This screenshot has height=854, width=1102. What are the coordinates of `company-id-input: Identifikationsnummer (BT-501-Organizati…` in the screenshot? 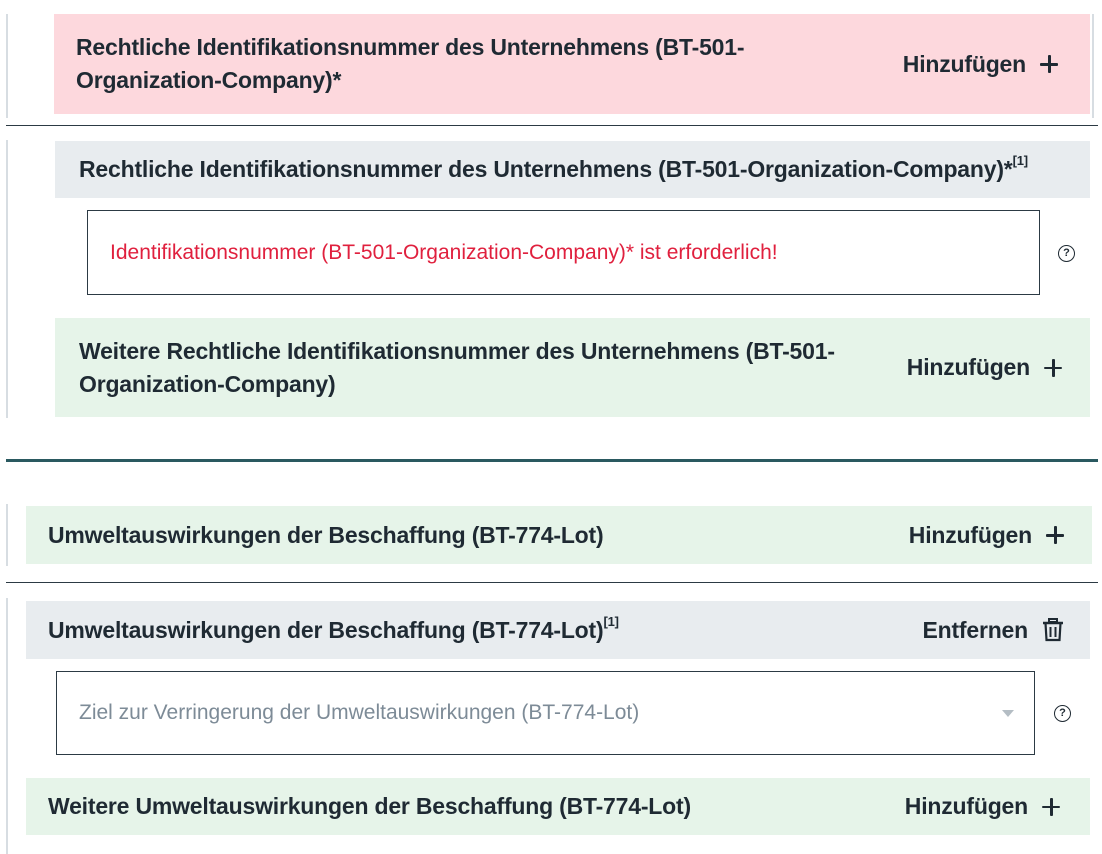 It's located at (563, 252).